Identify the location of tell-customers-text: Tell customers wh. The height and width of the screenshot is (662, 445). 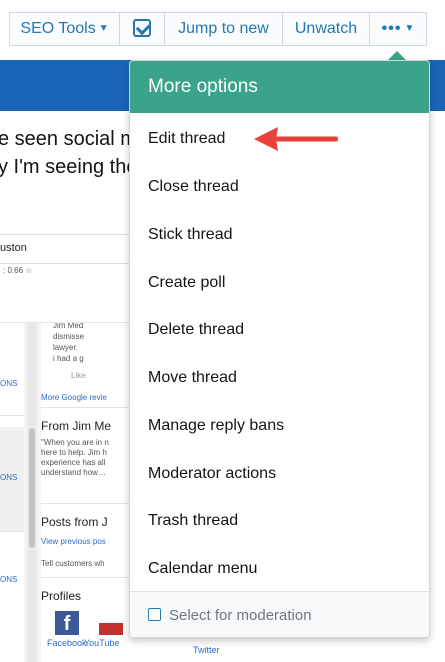
(73, 563).